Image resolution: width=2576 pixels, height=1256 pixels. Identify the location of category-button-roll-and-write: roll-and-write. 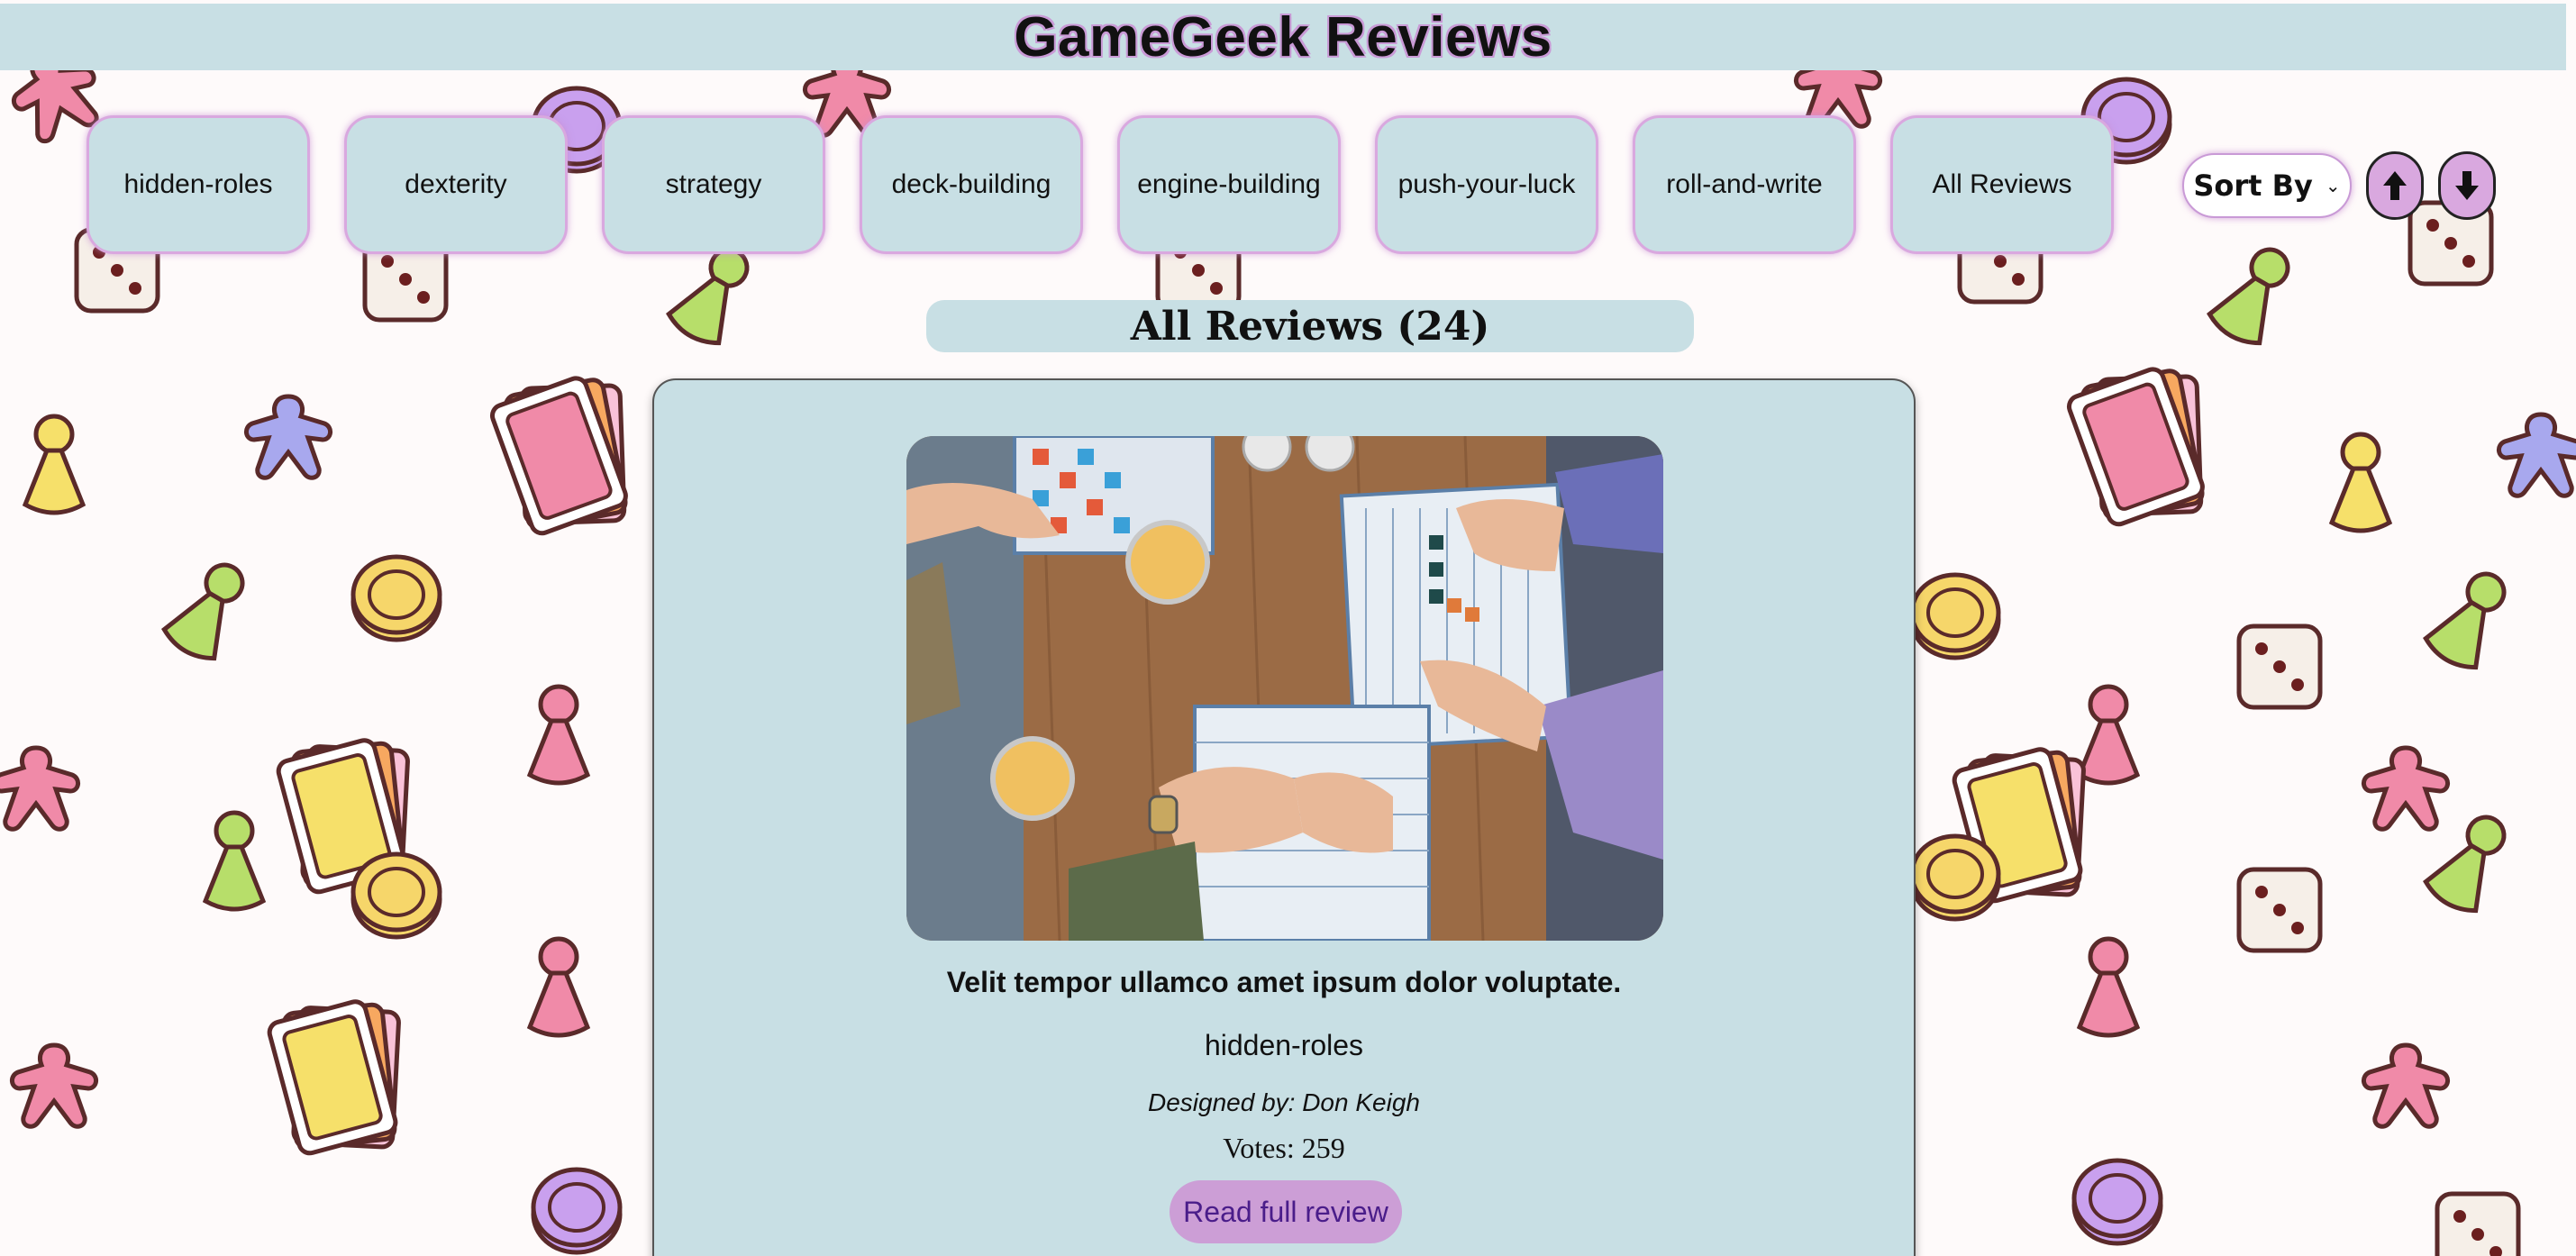
(1744, 184).